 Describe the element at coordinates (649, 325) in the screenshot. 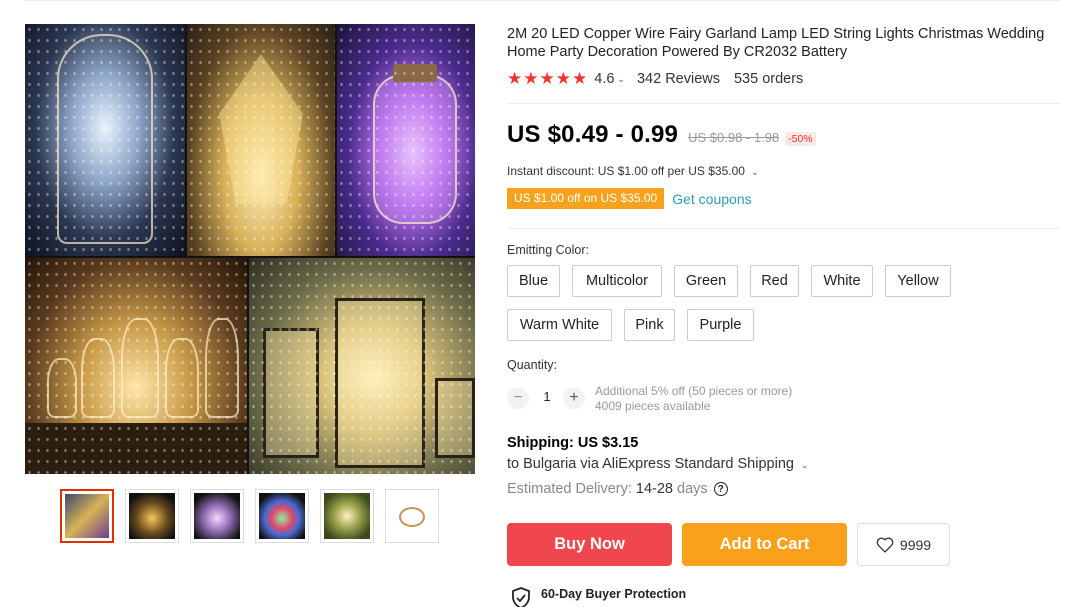

I see `color-option-pink: Pink` at that location.